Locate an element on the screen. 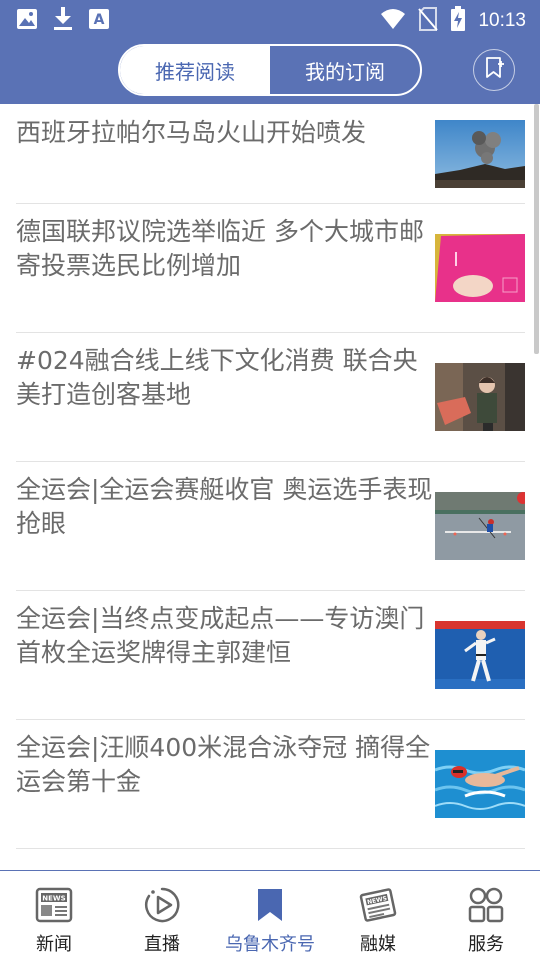 The image size is (540, 960). tab-label: 乌鲁木齐号 is located at coordinates (270, 944).